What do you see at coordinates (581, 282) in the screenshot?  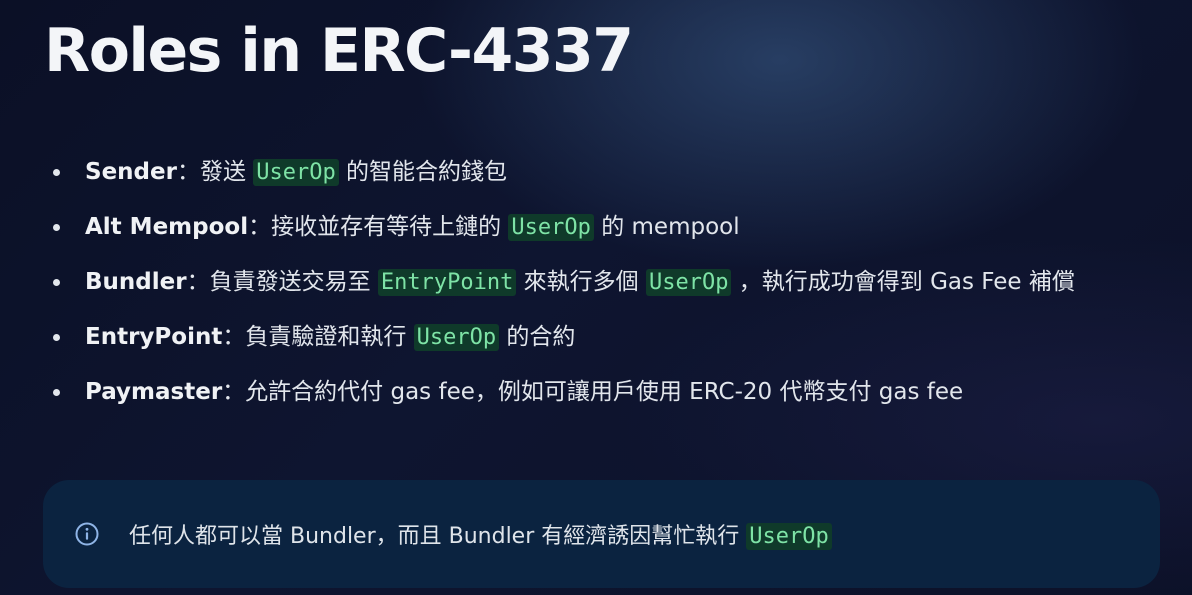 I see `role-text: 來執行多個` at bounding box center [581, 282].